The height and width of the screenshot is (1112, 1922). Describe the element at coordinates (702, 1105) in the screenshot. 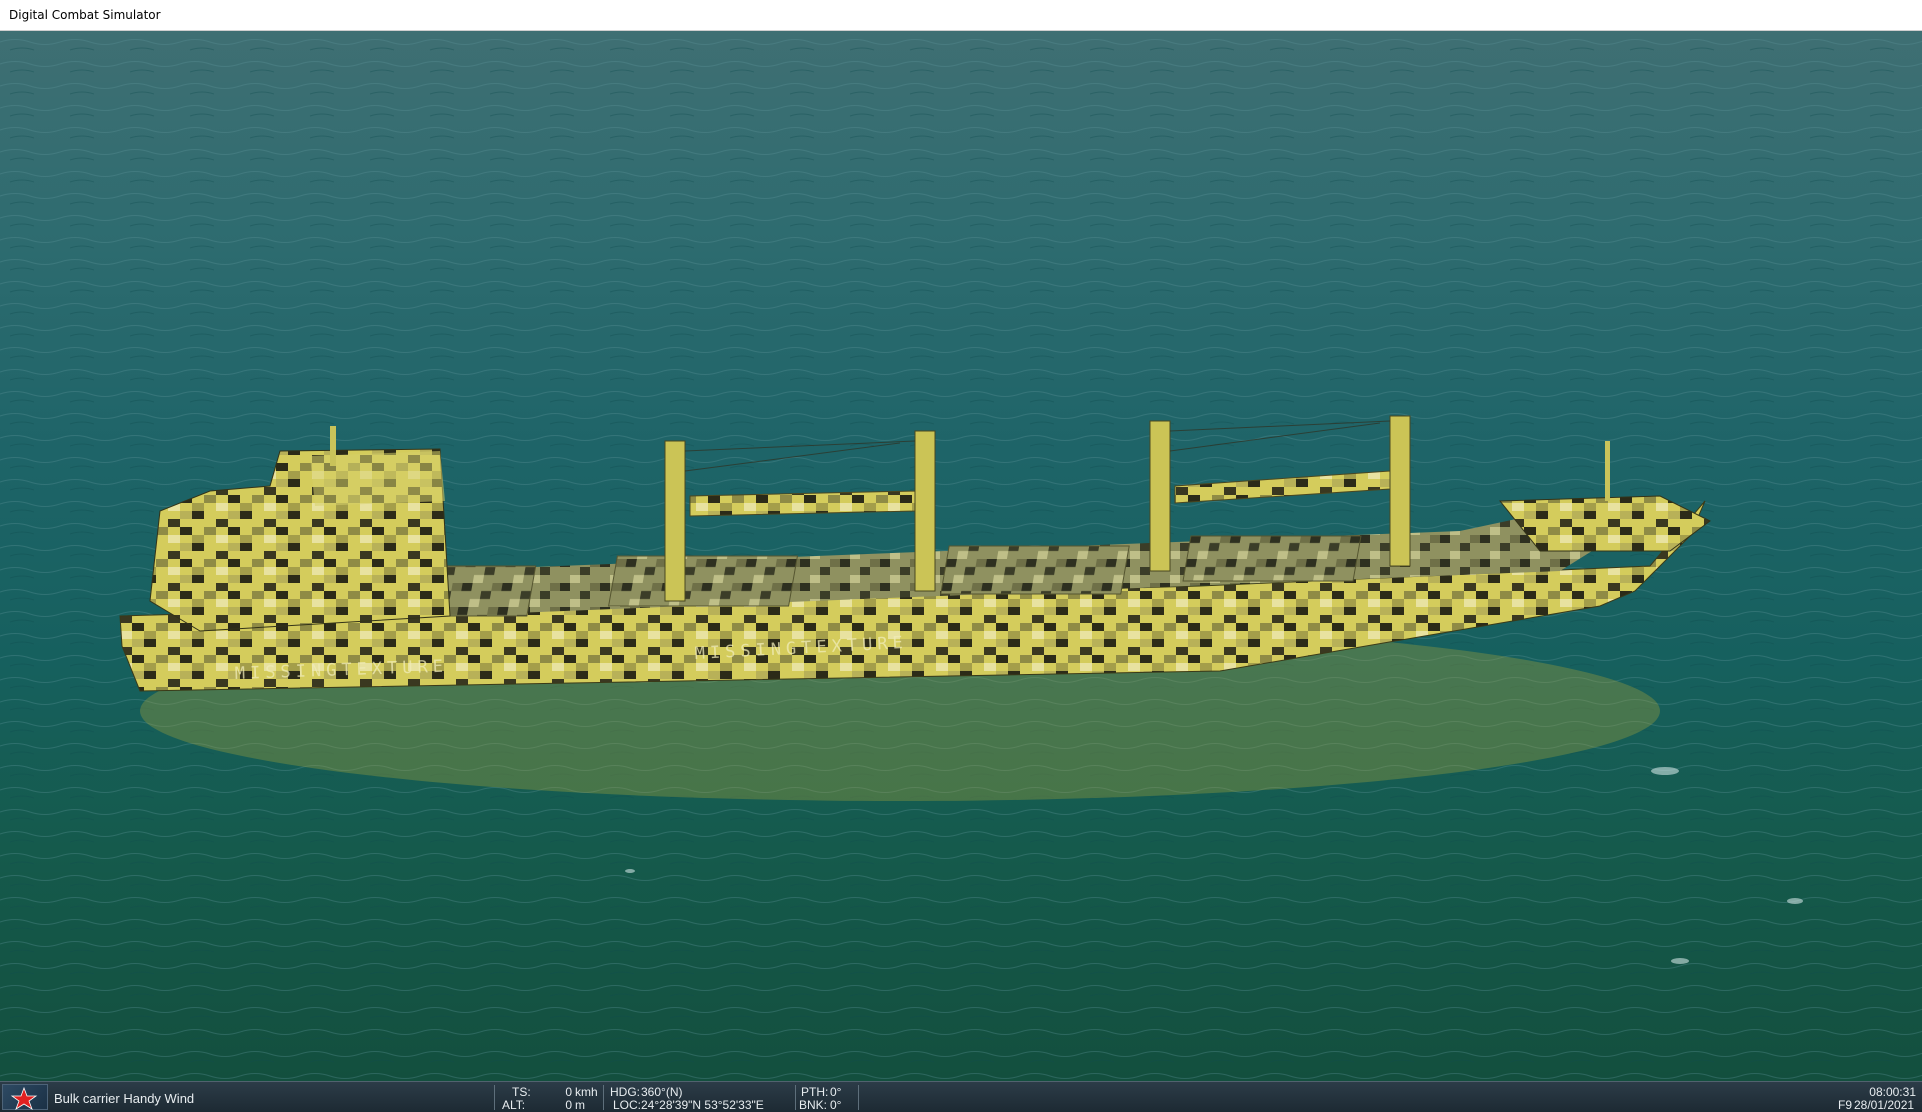

I see `loc-value: 24°28'39"N 53°52'33"E` at that location.